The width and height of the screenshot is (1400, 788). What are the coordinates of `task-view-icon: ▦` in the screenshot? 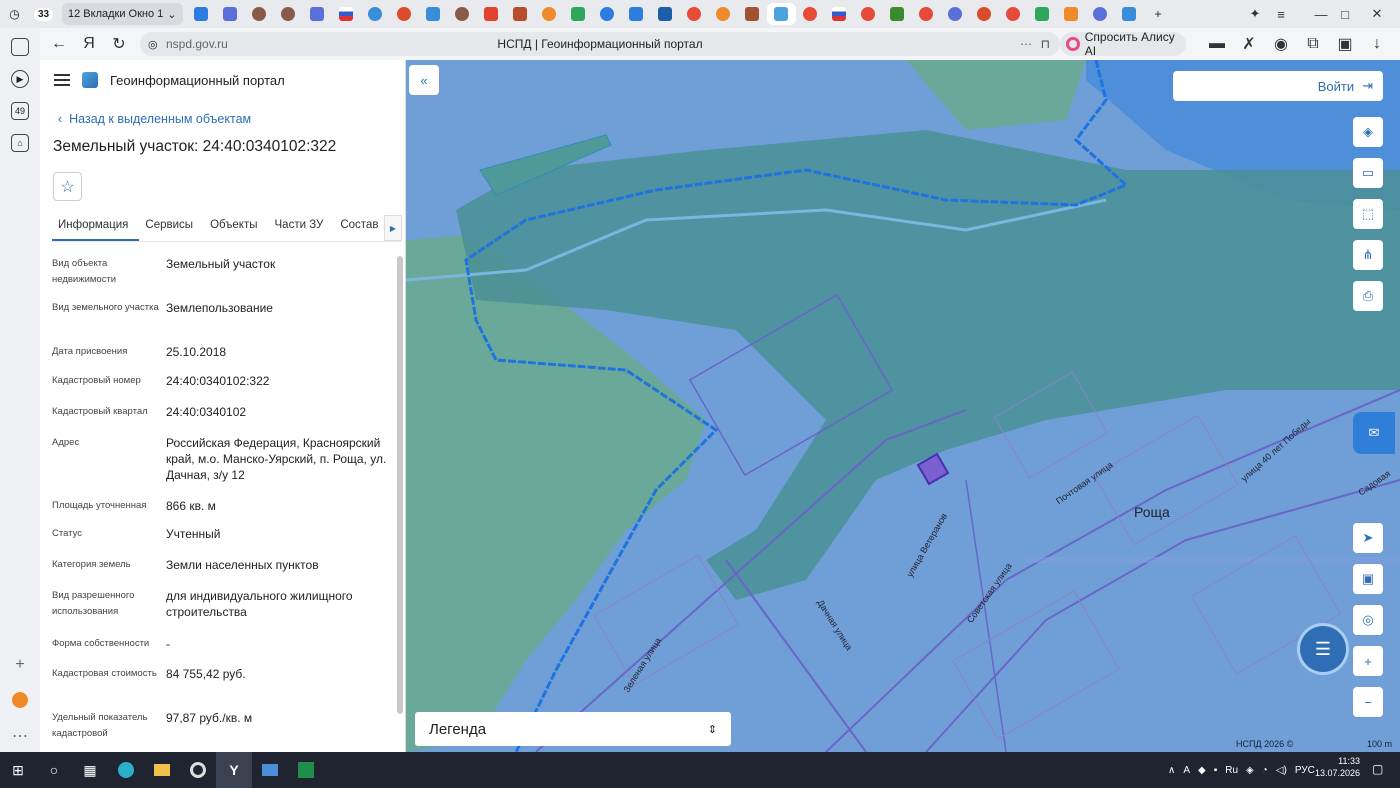 It's located at (90, 770).